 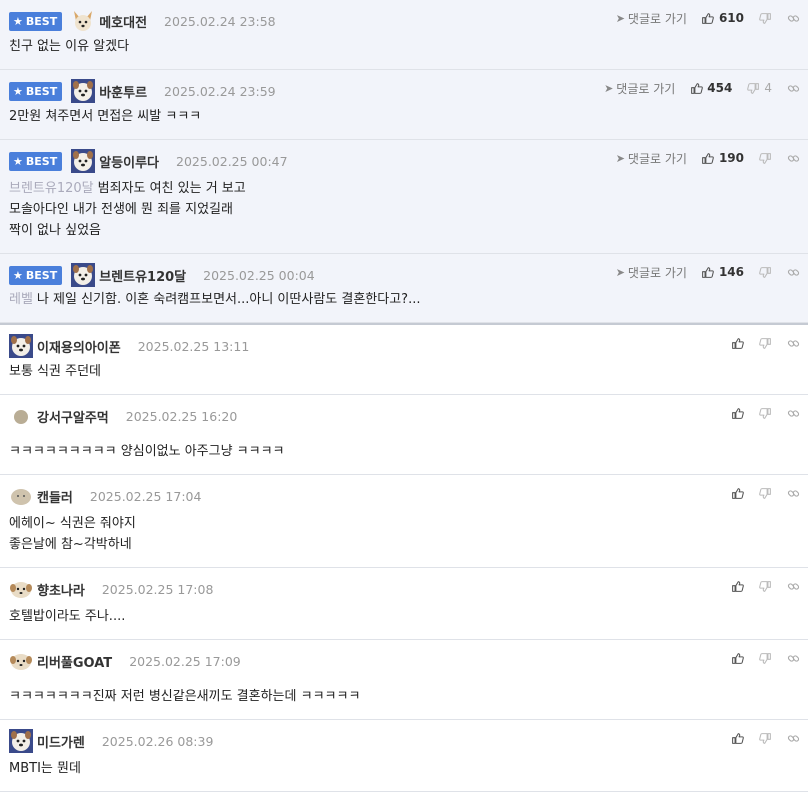 What do you see at coordinates (121, 209) in the screenshot?
I see `comment-text: 모솔아다인 내가 전생에 뭔 죄를 지었길래` at bounding box center [121, 209].